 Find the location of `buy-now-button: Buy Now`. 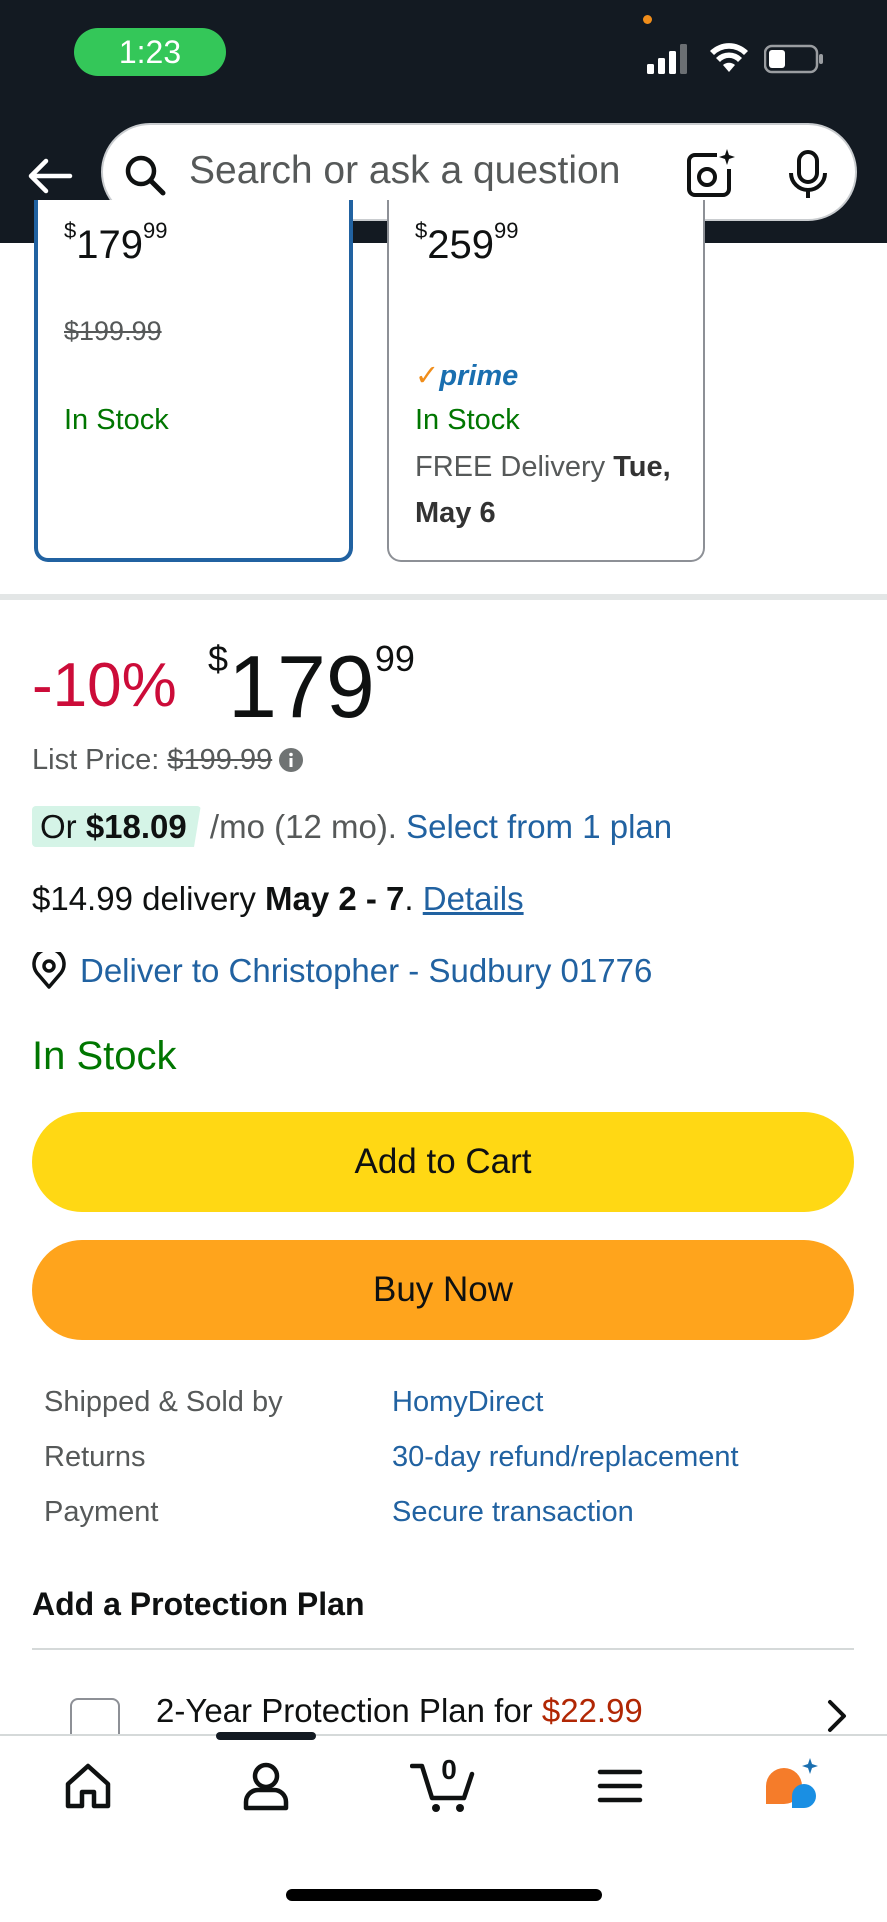

buy-now-button: Buy Now is located at coordinates (443, 1290).